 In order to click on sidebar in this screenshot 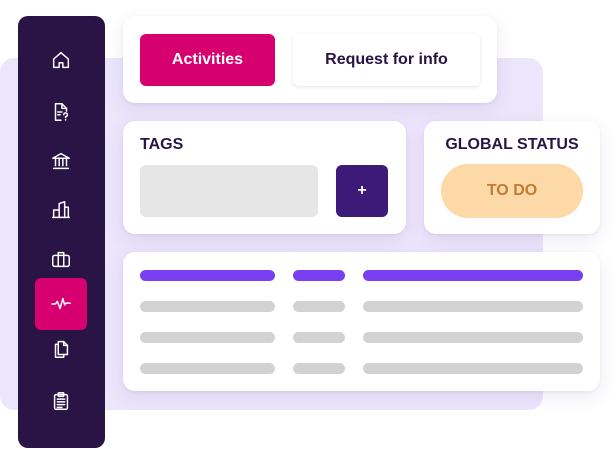, I will do `click(61, 232)`.